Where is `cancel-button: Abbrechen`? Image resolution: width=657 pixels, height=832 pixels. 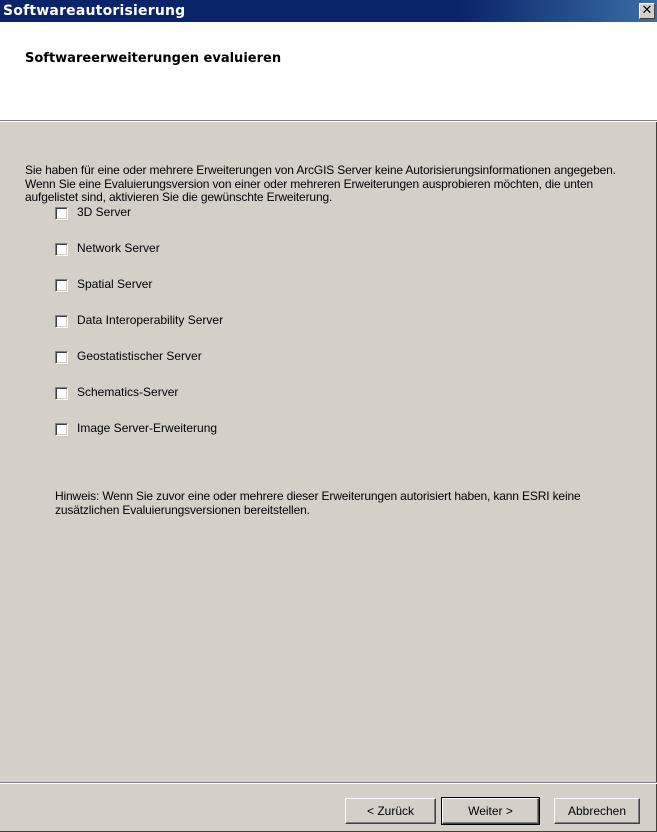 cancel-button: Abbrechen is located at coordinates (597, 811).